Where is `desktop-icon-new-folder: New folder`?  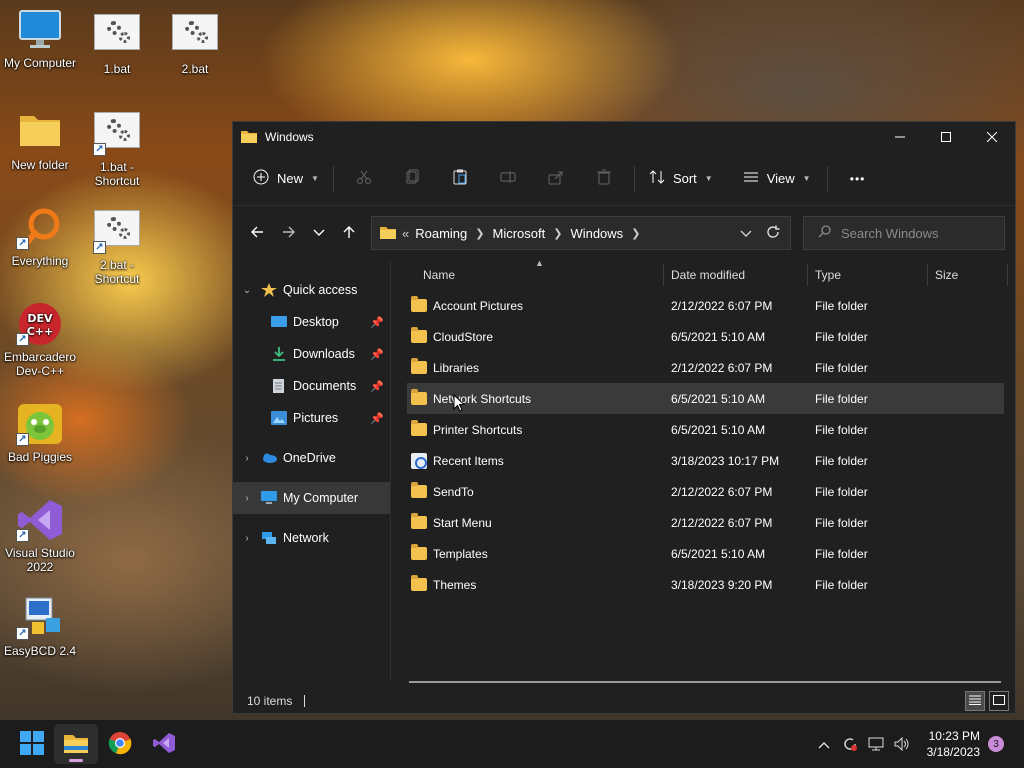 desktop-icon-new-folder: New folder is located at coordinates (40, 141).